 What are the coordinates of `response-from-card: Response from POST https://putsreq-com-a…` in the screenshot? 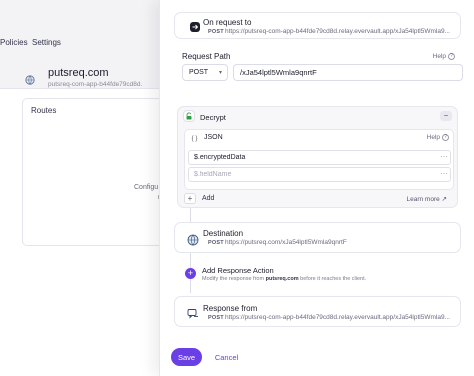 It's located at (317, 311).